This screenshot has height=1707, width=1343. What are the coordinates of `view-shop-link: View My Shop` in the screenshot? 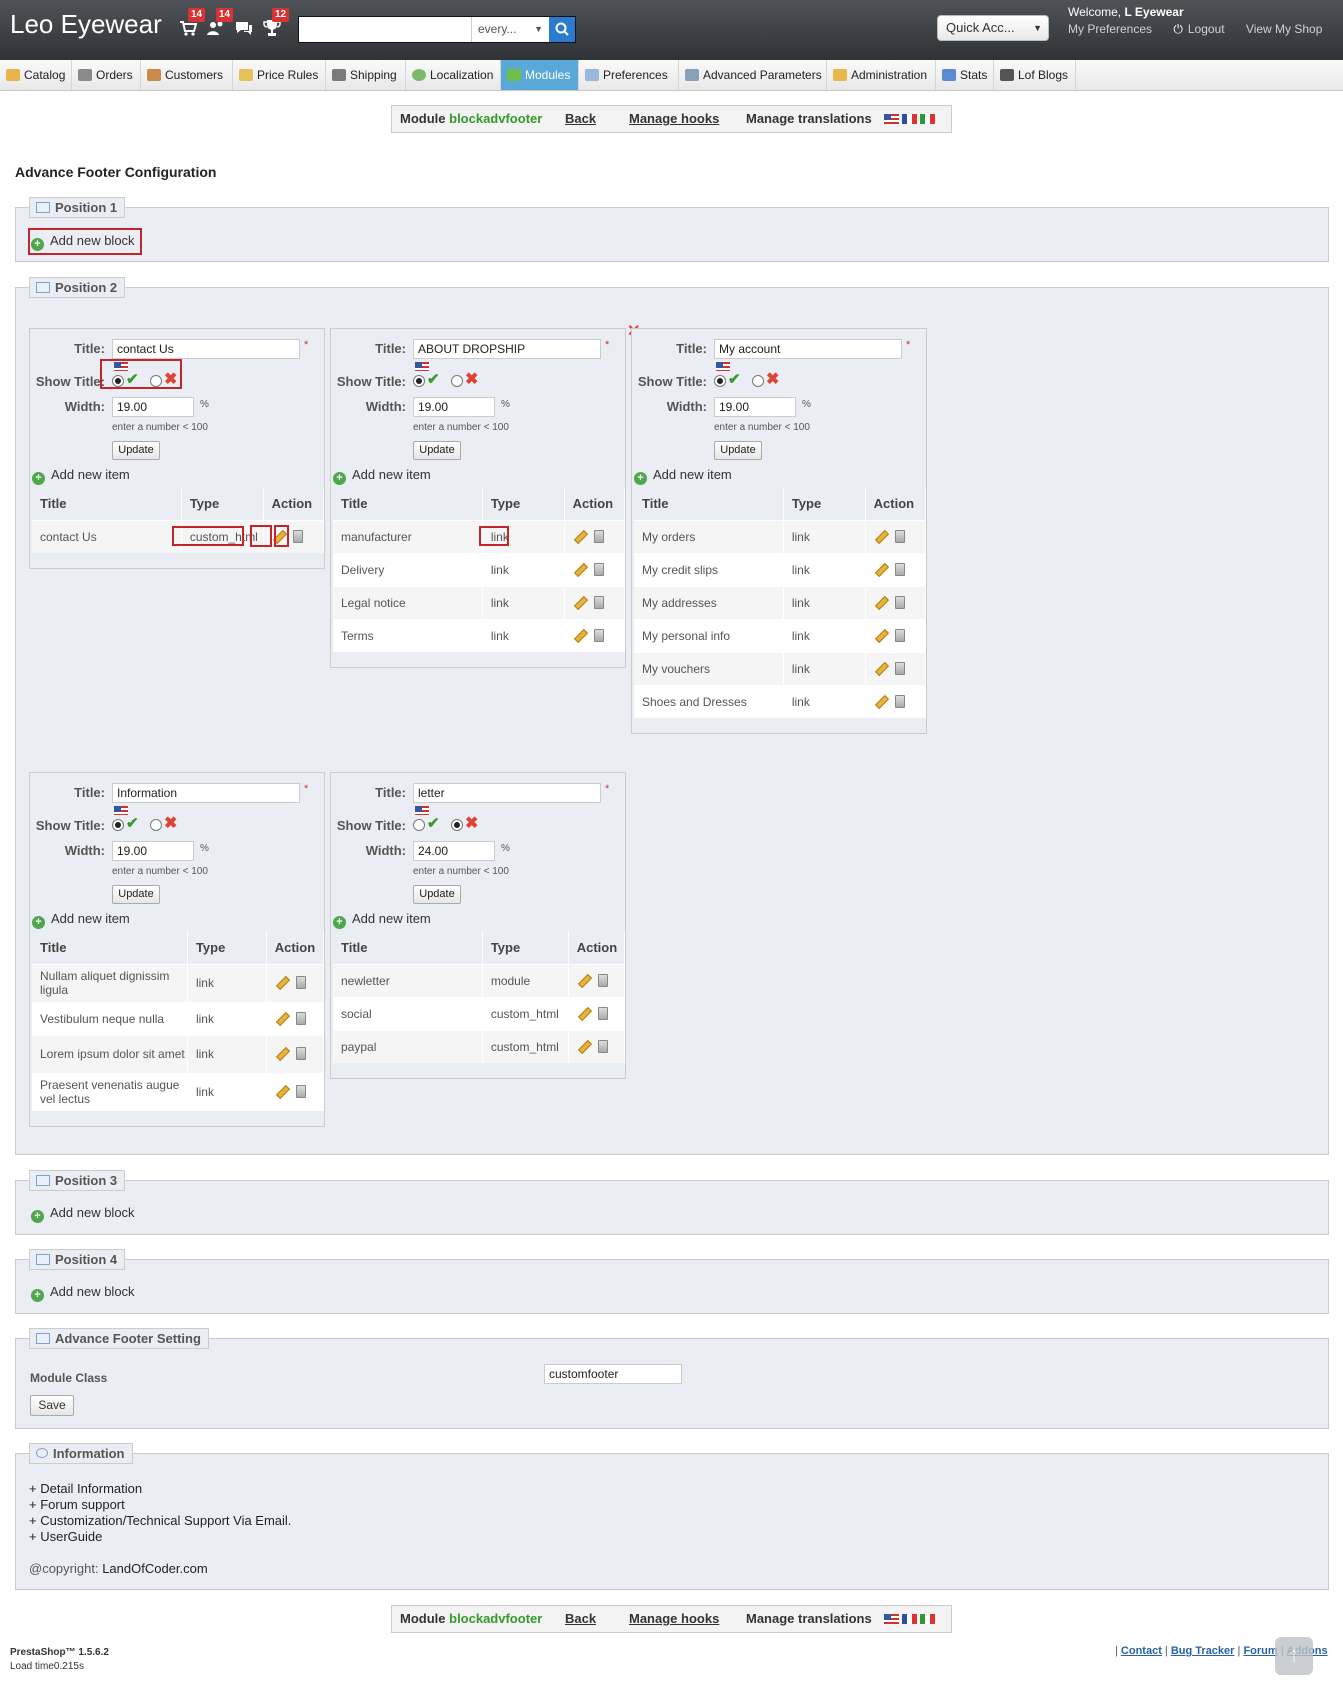 It's located at (1284, 29).